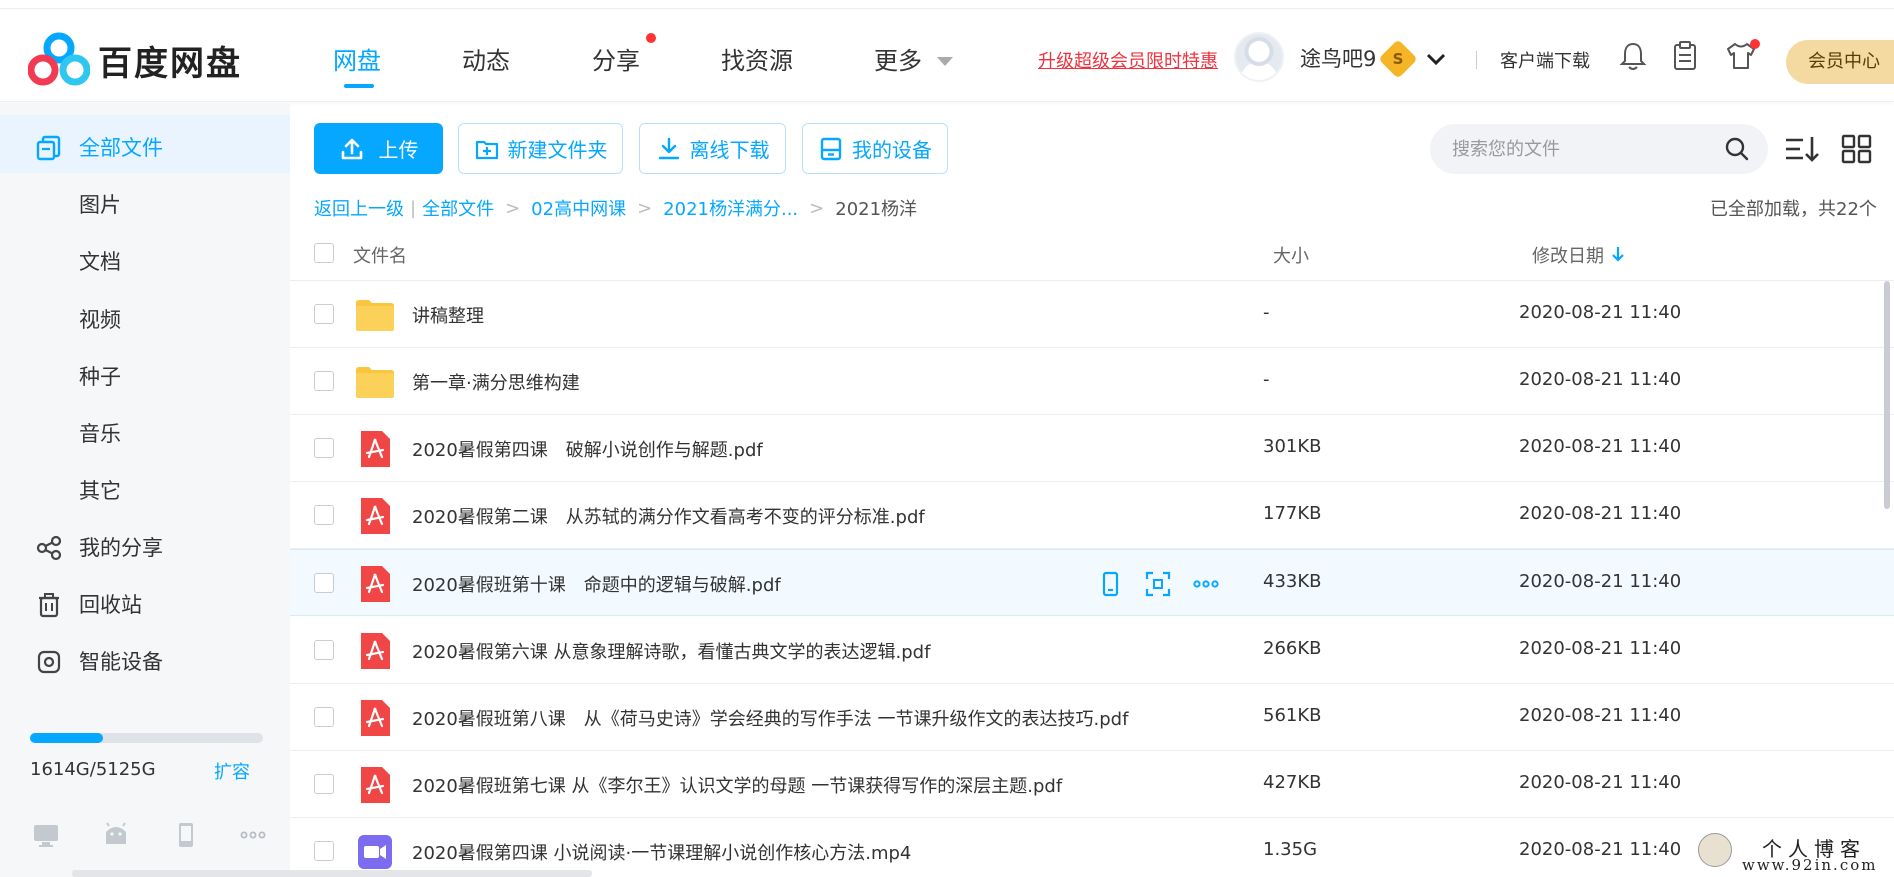 This screenshot has width=1894, height=877. Describe the element at coordinates (671, 651) in the screenshot. I see `file-name: 2020暑假第六课 从意象理解诗歌，看懂古典文学的表达逻辑.pdf` at that location.